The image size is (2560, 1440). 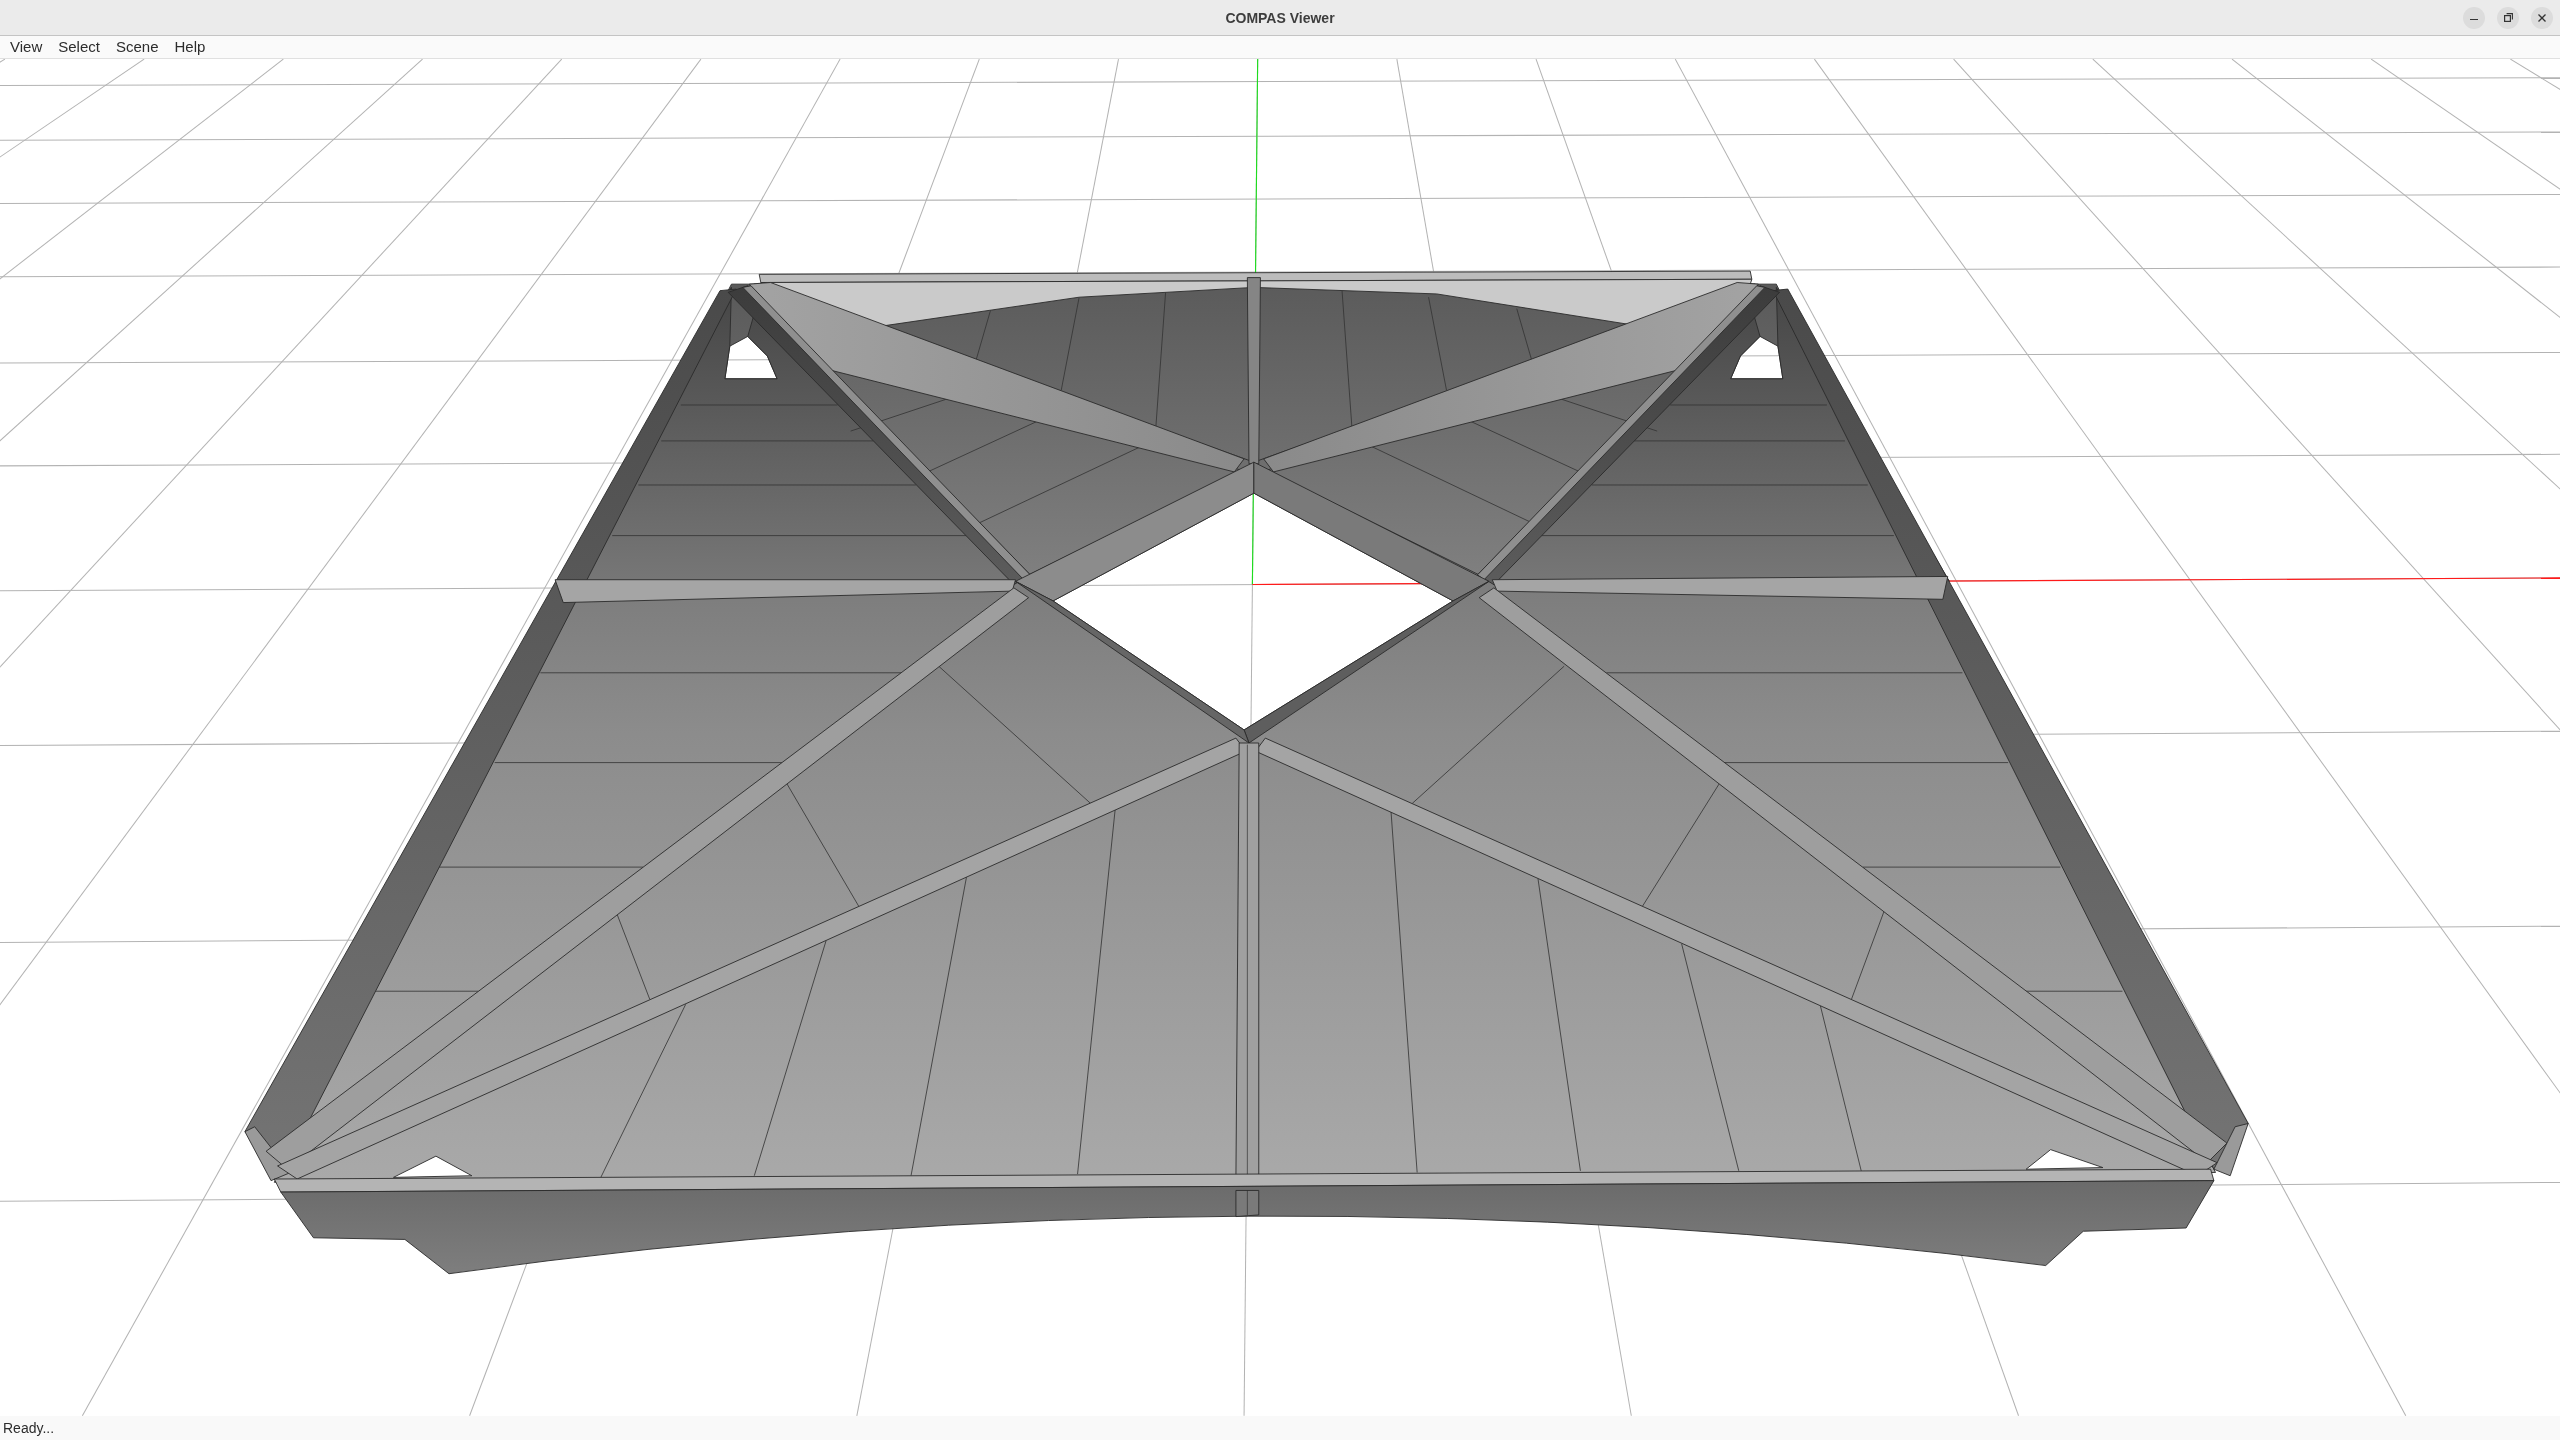 I want to click on close-button, so click(x=2542, y=17).